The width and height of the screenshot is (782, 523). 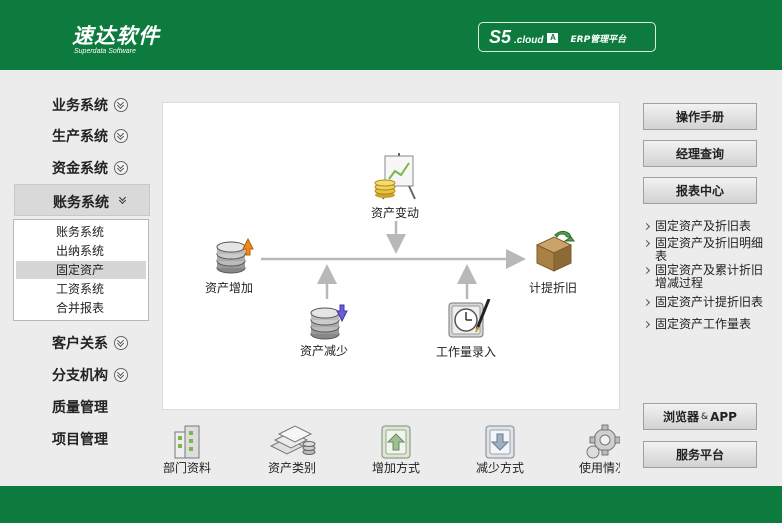 What do you see at coordinates (81, 289) in the screenshot?
I see `submenu-item-payroll: 工资系统` at bounding box center [81, 289].